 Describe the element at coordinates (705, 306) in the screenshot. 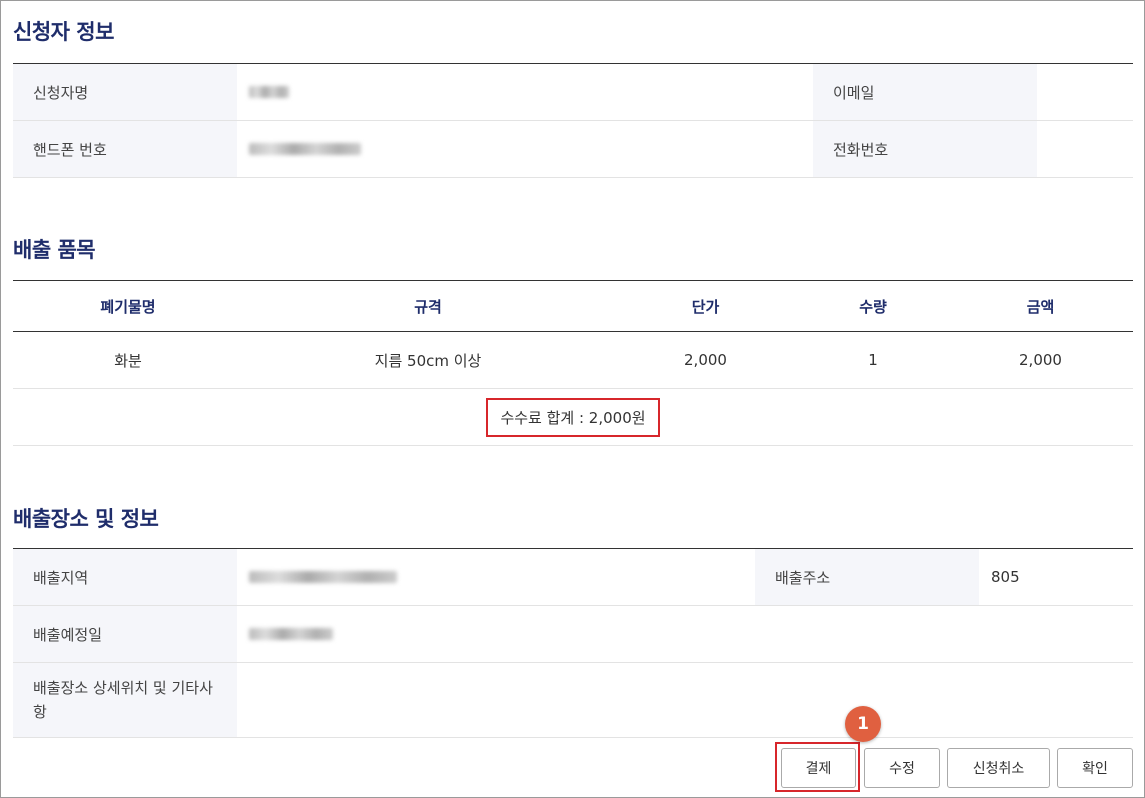

I see `header-unit-price: 단가` at that location.